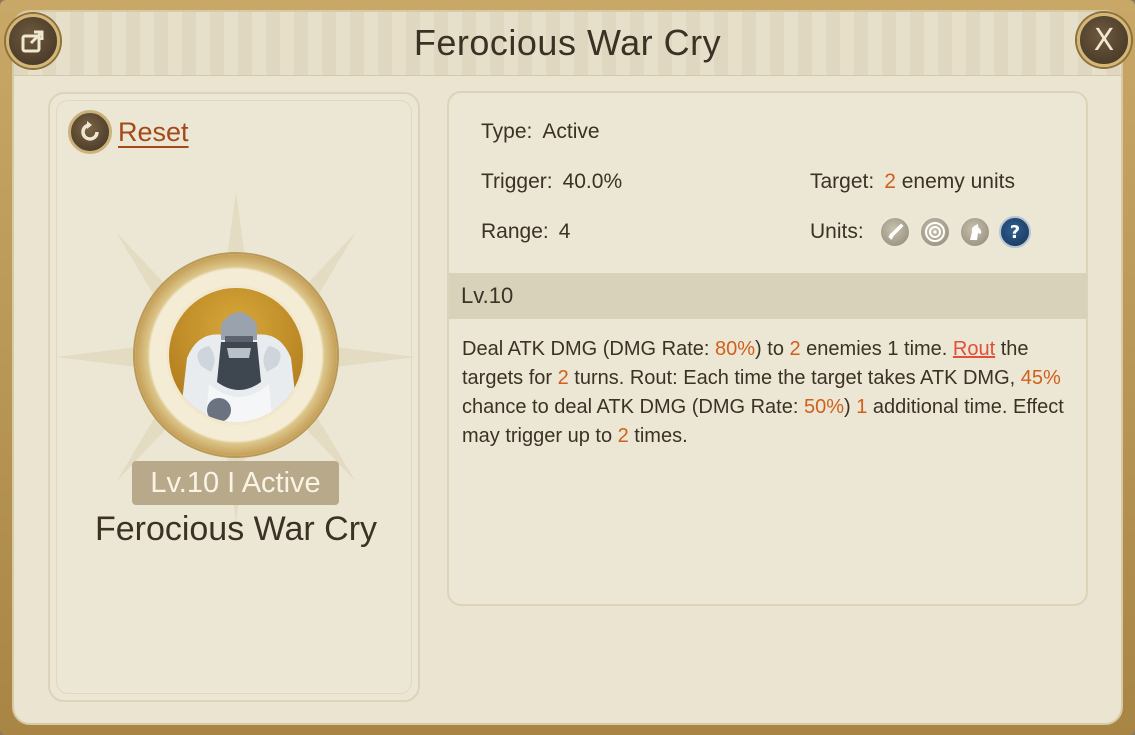 This screenshot has height=735, width=1135. Describe the element at coordinates (592, 181) in the screenshot. I see `stat-trigger-value: 40.0%` at that location.